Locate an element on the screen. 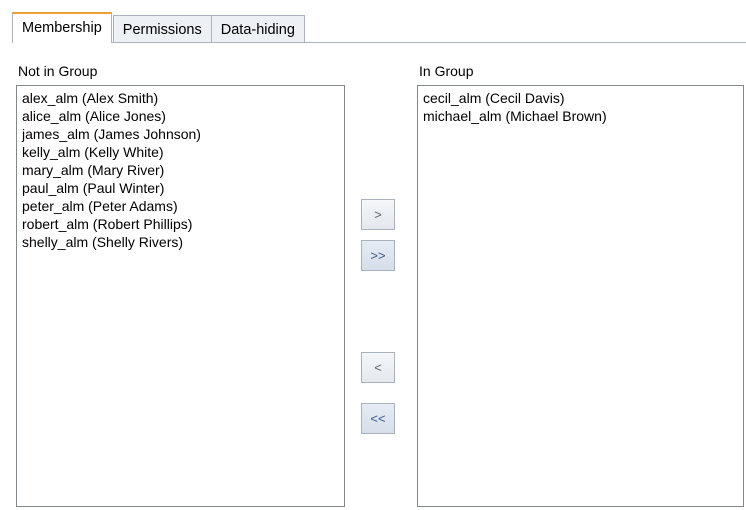 This screenshot has width=746, height=510. tab-strip: Membership Permissions Data-hiding is located at coordinates (158, 27).